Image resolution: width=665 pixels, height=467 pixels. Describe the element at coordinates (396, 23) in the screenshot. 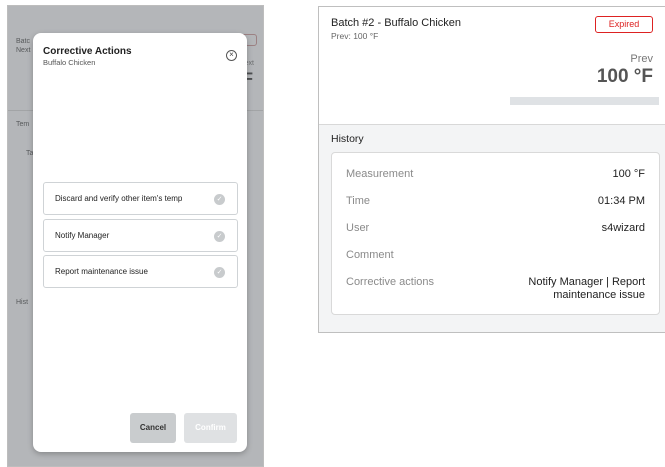

I see `batch-title: Batch #2 - Buffalo Chicken` at that location.